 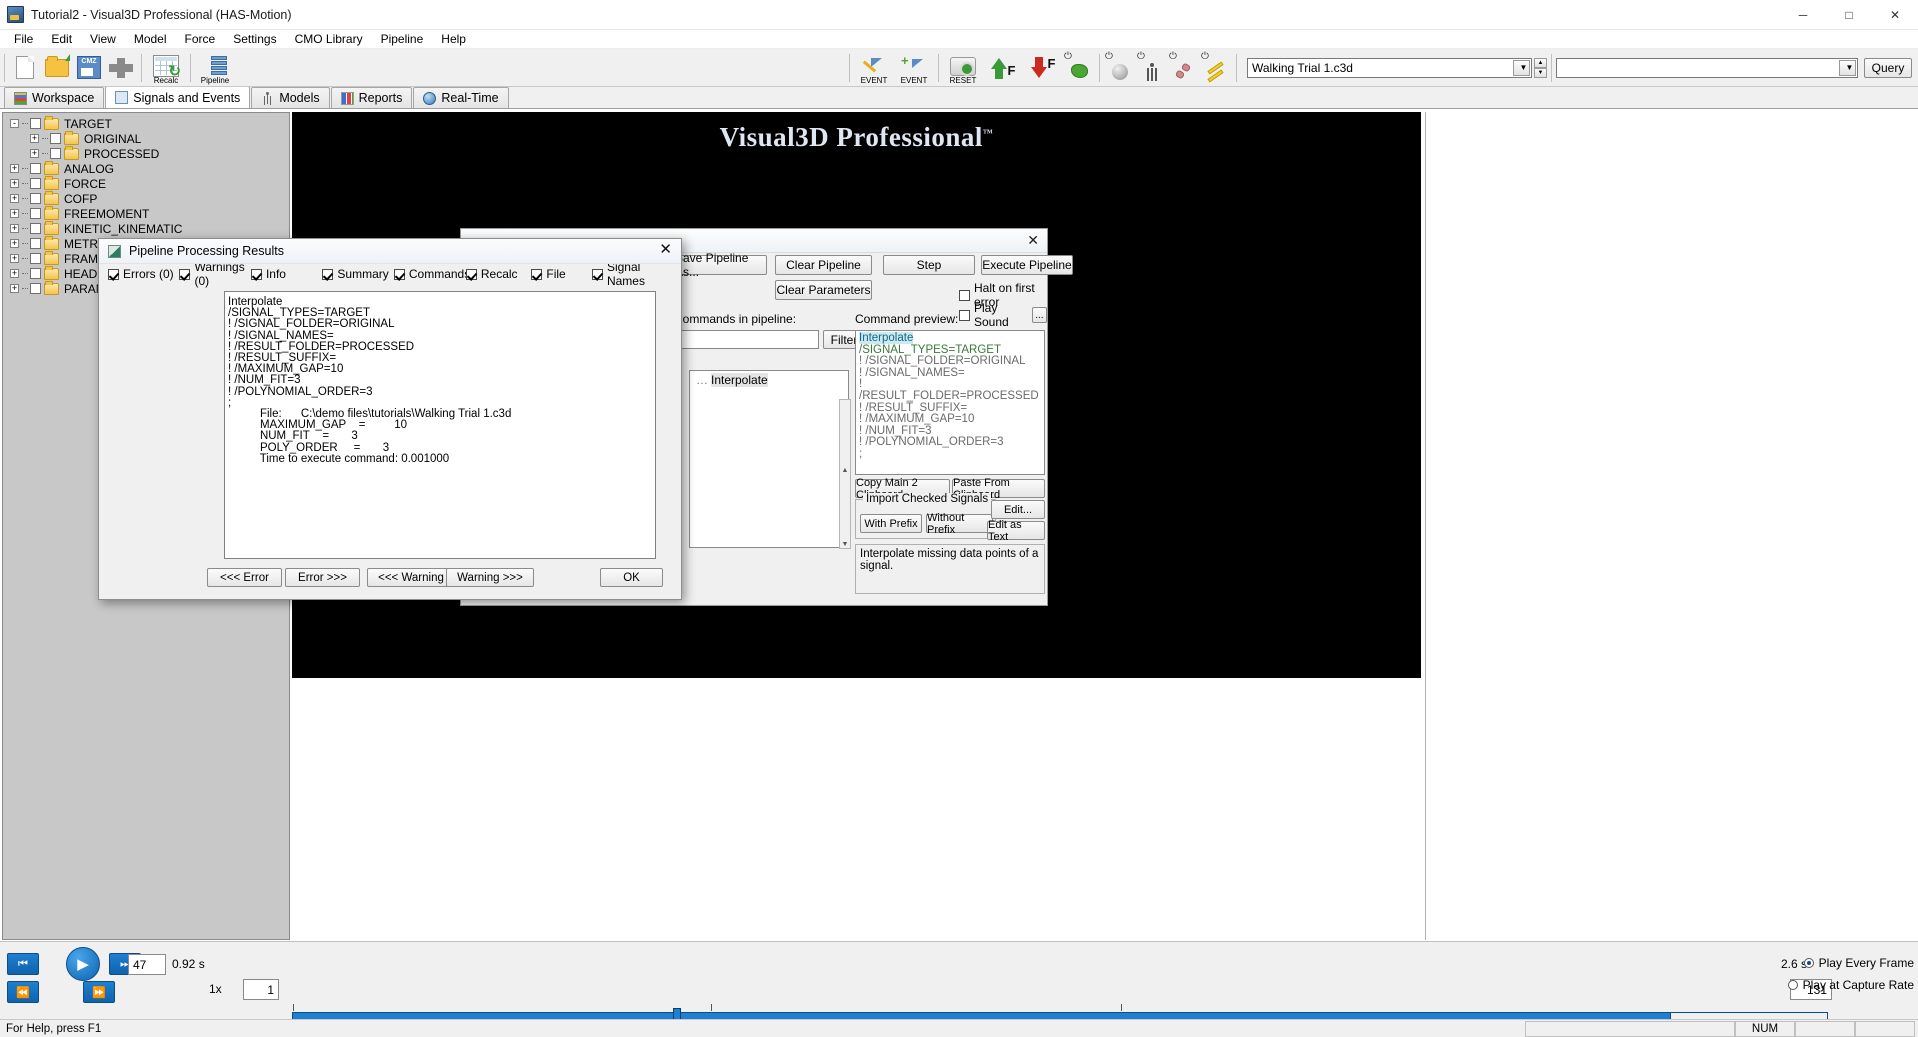 I want to click on info-checkbox-icon, so click(x=256, y=274).